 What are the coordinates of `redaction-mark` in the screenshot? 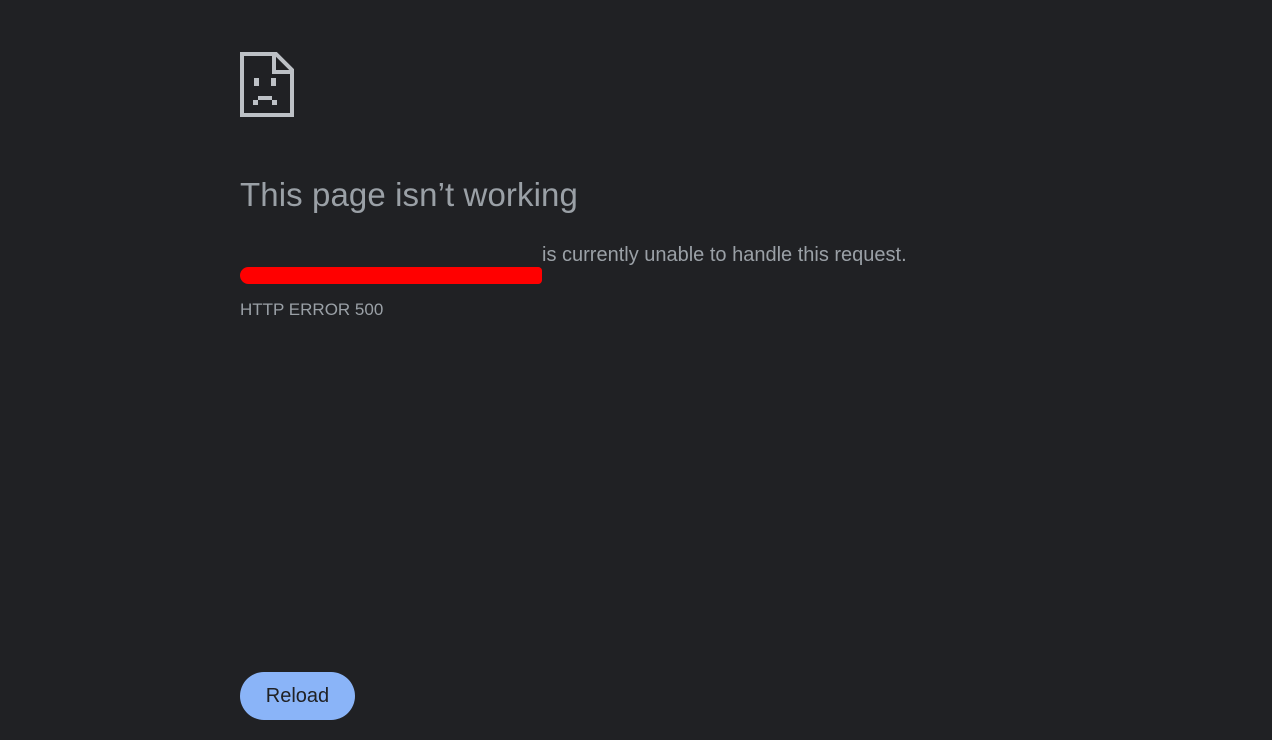 It's located at (391, 275).